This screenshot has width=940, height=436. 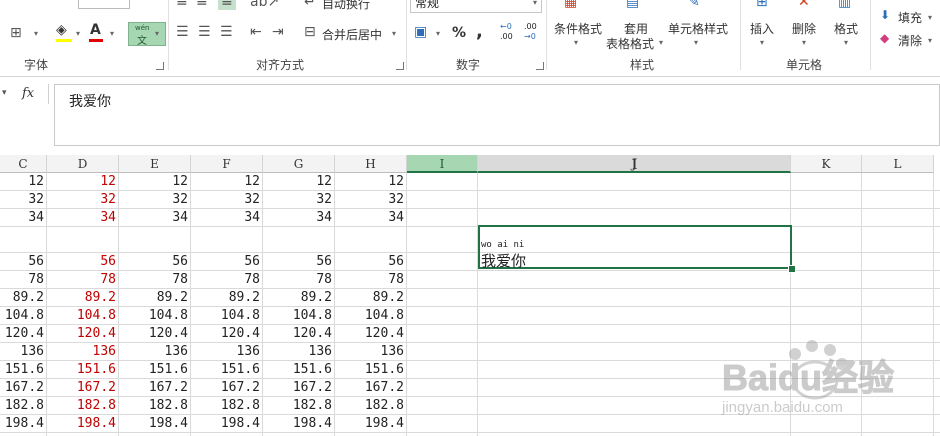 I want to click on decrease-indent-icon: ⇤, so click(x=256, y=32).